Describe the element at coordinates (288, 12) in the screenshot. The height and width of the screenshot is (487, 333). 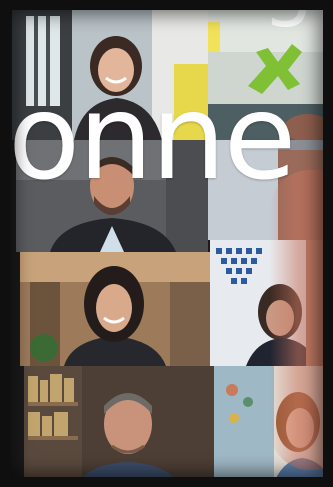
I see `brand-wordmark-top-fragment: g` at that location.